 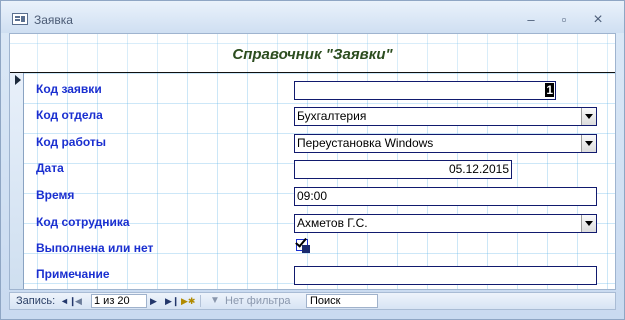 I want to click on department-value: Бухгалтерия, so click(x=332, y=116).